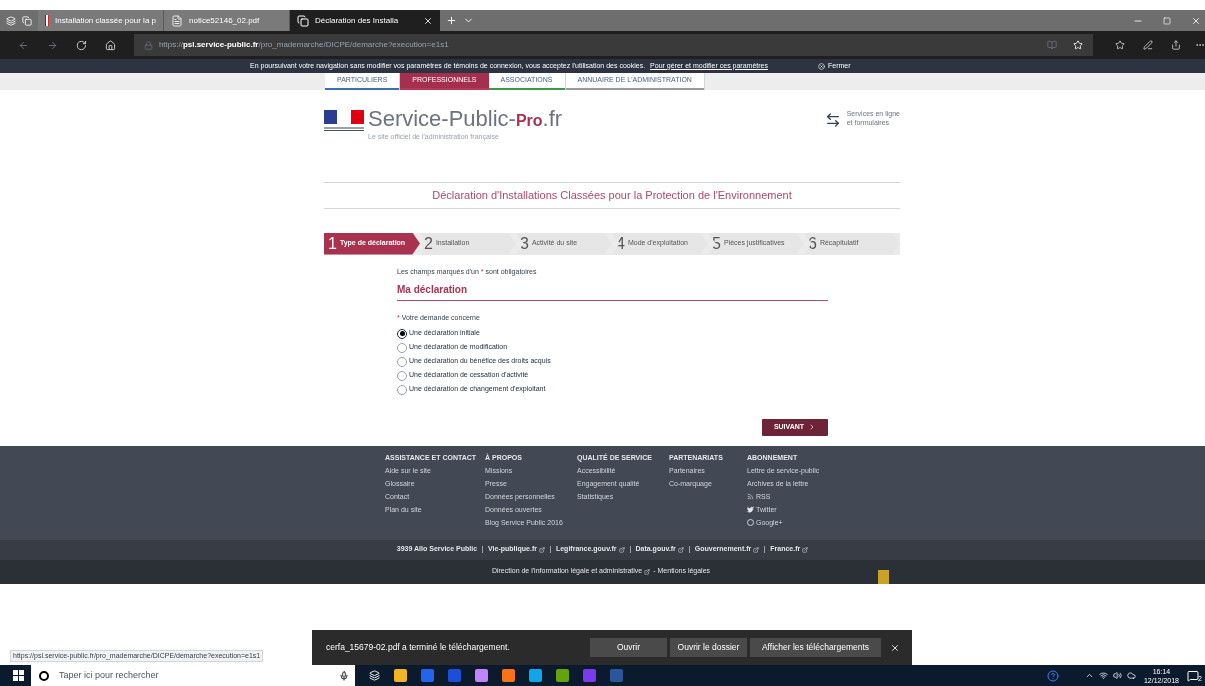  What do you see at coordinates (1176, 45) in the screenshot?
I see `share-icon` at bounding box center [1176, 45].